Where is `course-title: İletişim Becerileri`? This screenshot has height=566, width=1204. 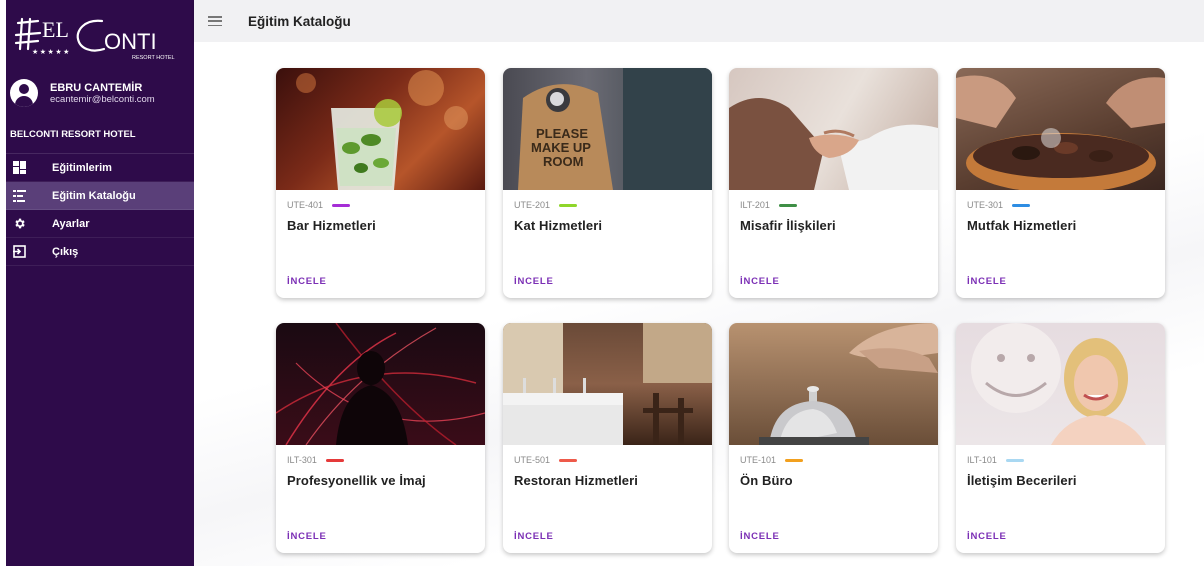 course-title: İletişim Becerileri is located at coordinates (1022, 480).